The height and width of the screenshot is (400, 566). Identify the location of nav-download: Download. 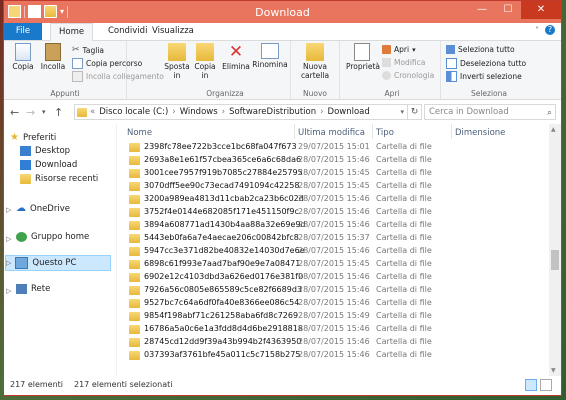
(48, 165).